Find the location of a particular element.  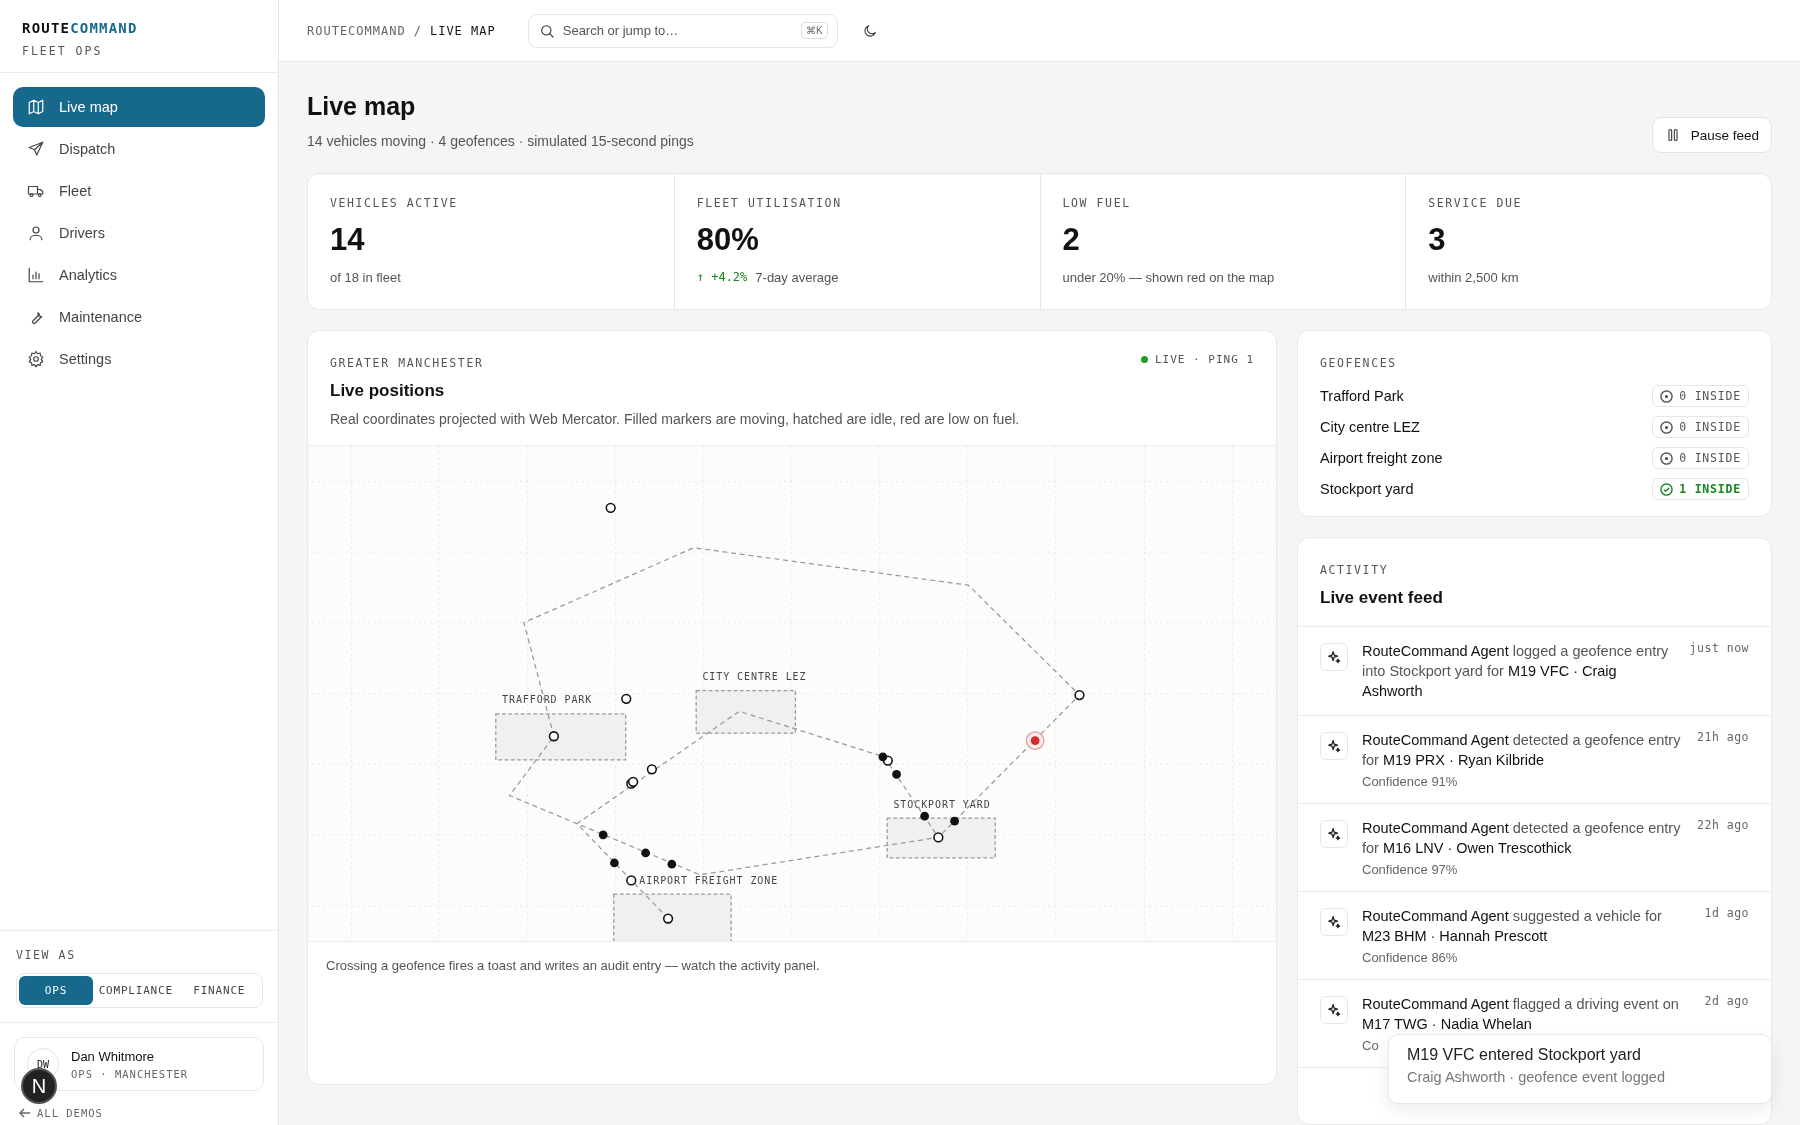

user-icon is located at coordinates (36, 233).